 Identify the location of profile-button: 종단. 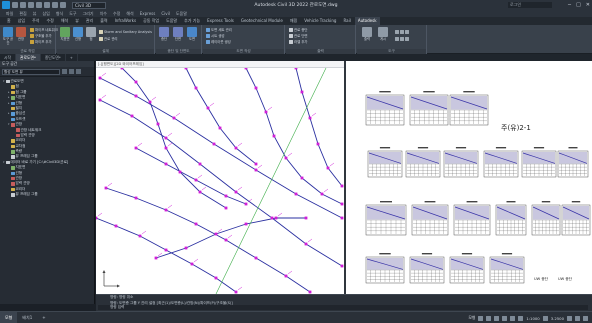
(164, 37).